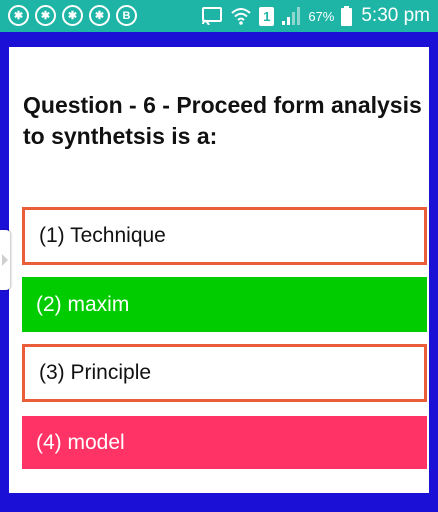 The width and height of the screenshot is (438, 512). Describe the element at coordinates (126, 15) in the screenshot. I see `b-circle-icon: B` at that location.